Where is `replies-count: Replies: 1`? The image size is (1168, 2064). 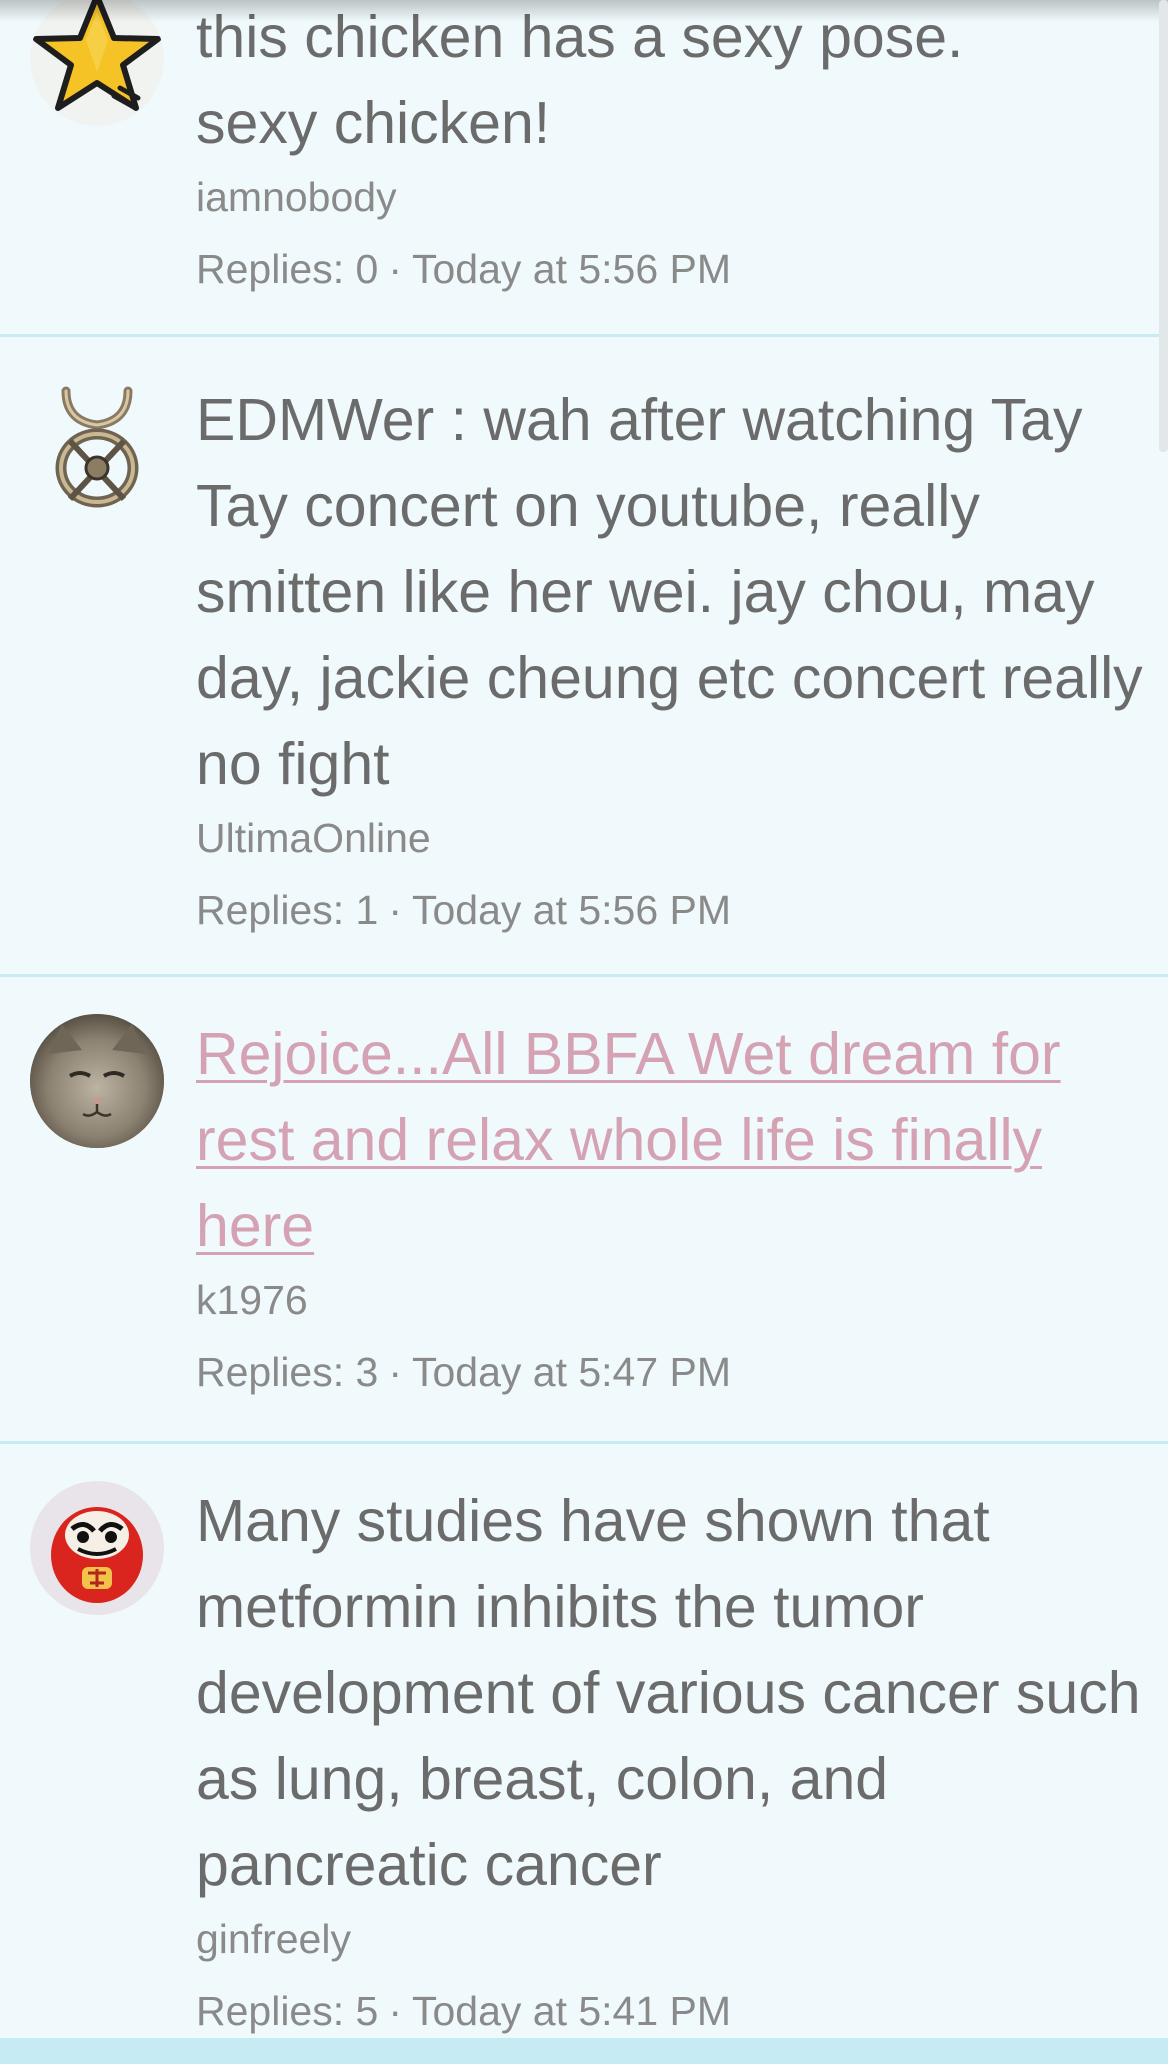
replies-count: Replies: 1 is located at coordinates (287, 910).